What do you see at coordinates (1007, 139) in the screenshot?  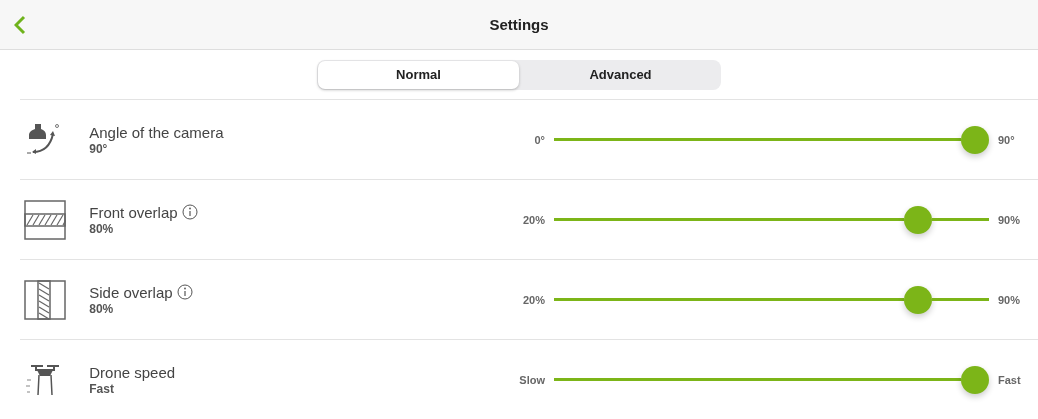 I see `slider-max-label: 90°` at bounding box center [1007, 139].